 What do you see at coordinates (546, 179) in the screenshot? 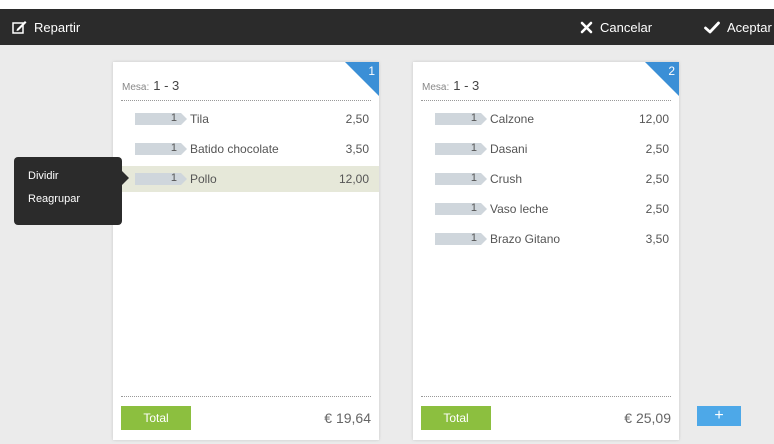
I see `order-line: 1 Crush 2,50` at bounding box center [546, 179].